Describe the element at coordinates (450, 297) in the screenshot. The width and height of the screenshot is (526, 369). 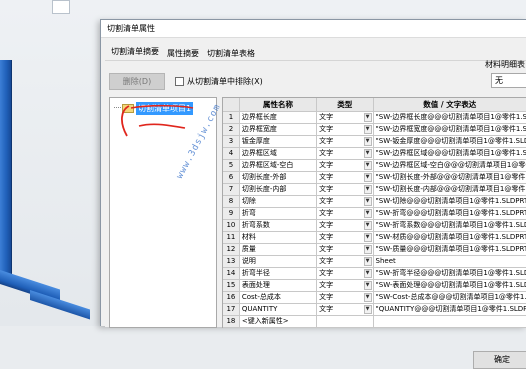
I see `value-cell: "SW-Cost-总成本@@@切割清单项目1@零件1.S` at that location.